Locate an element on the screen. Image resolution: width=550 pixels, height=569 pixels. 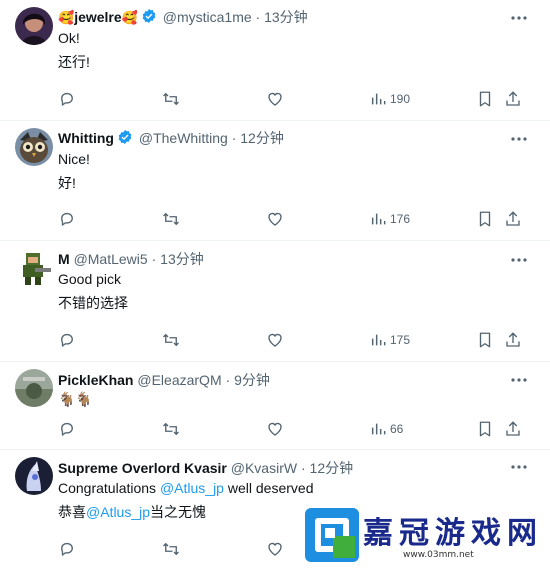
tweet-header: Supreme Overlord Kvasir @KvasirW · 12分钟 is located at coordinates (205, 468).